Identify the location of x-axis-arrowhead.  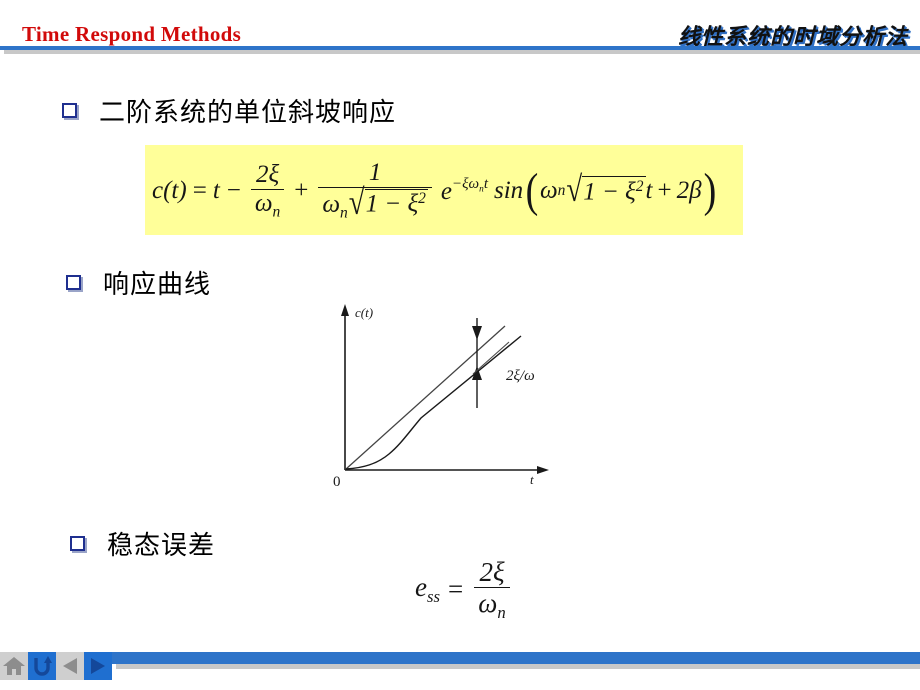
(543, 470).